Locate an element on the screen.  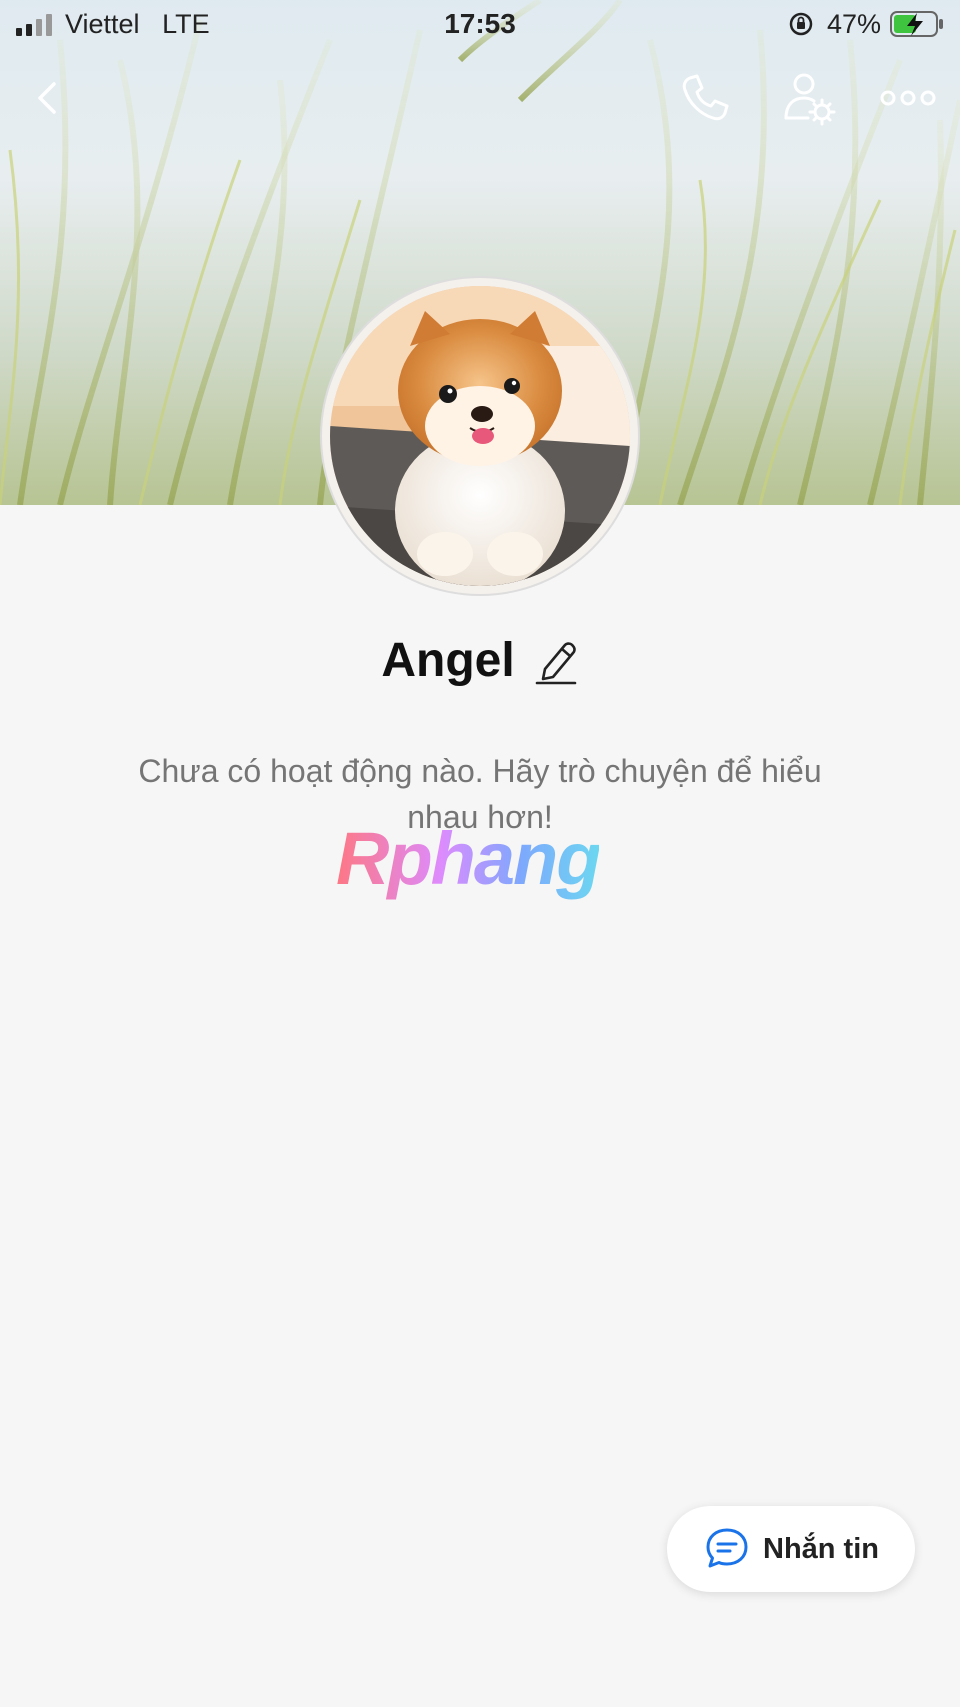
phone-icon is located at coordinates (705, 97).